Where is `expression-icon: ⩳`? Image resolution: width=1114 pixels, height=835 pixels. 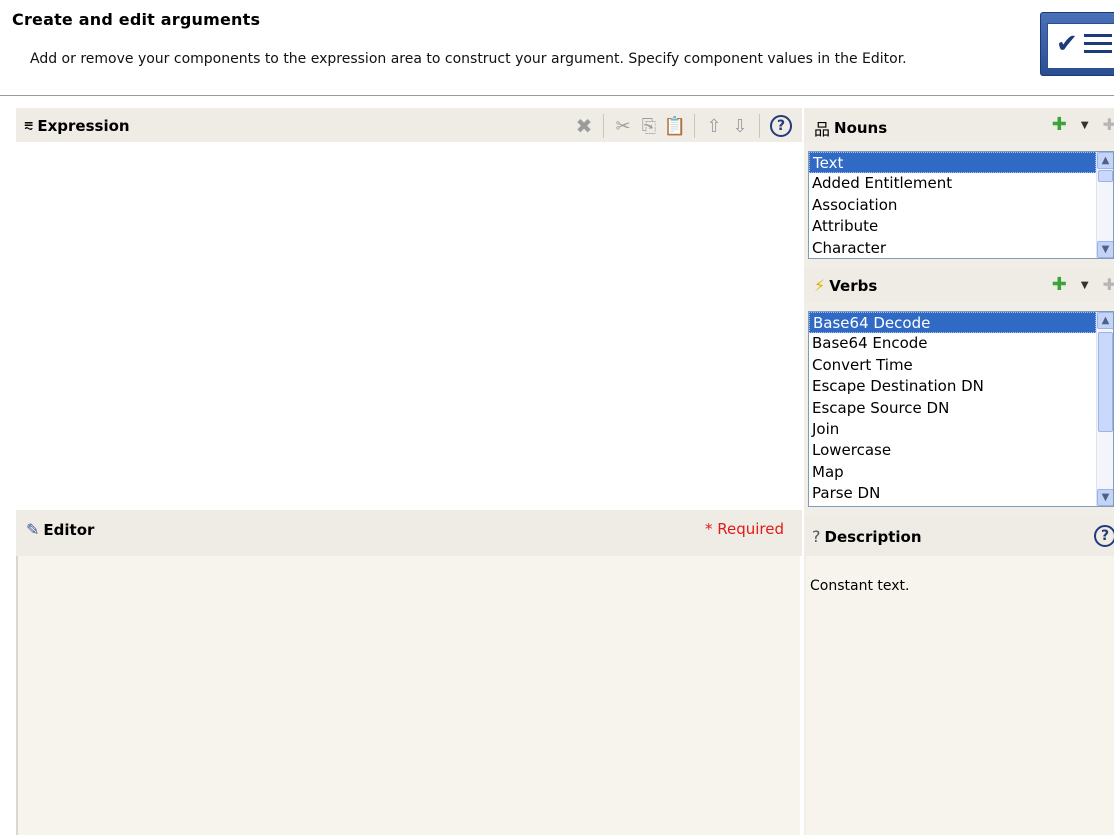 expression-icon: ⩳ is located at coordinates (29, 125).